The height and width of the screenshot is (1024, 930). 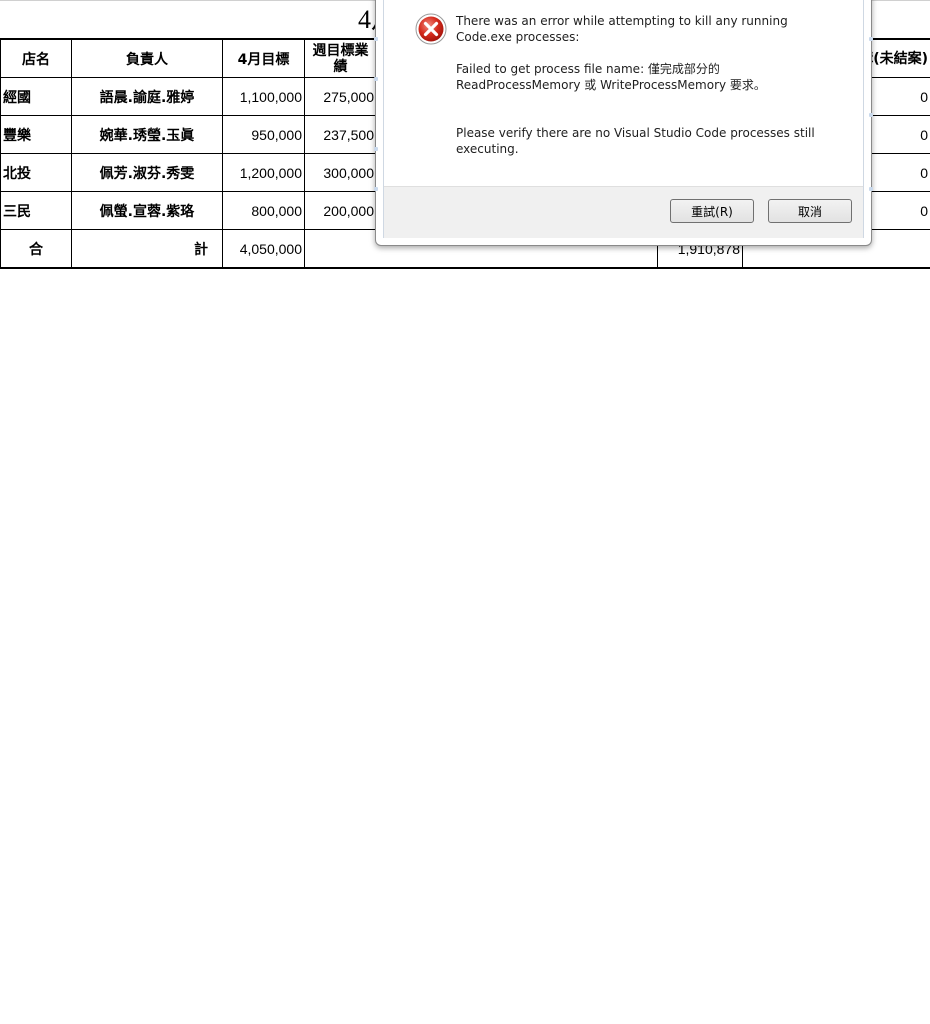 I want to click on cell-store: 三民, so click(x=36, y=210).